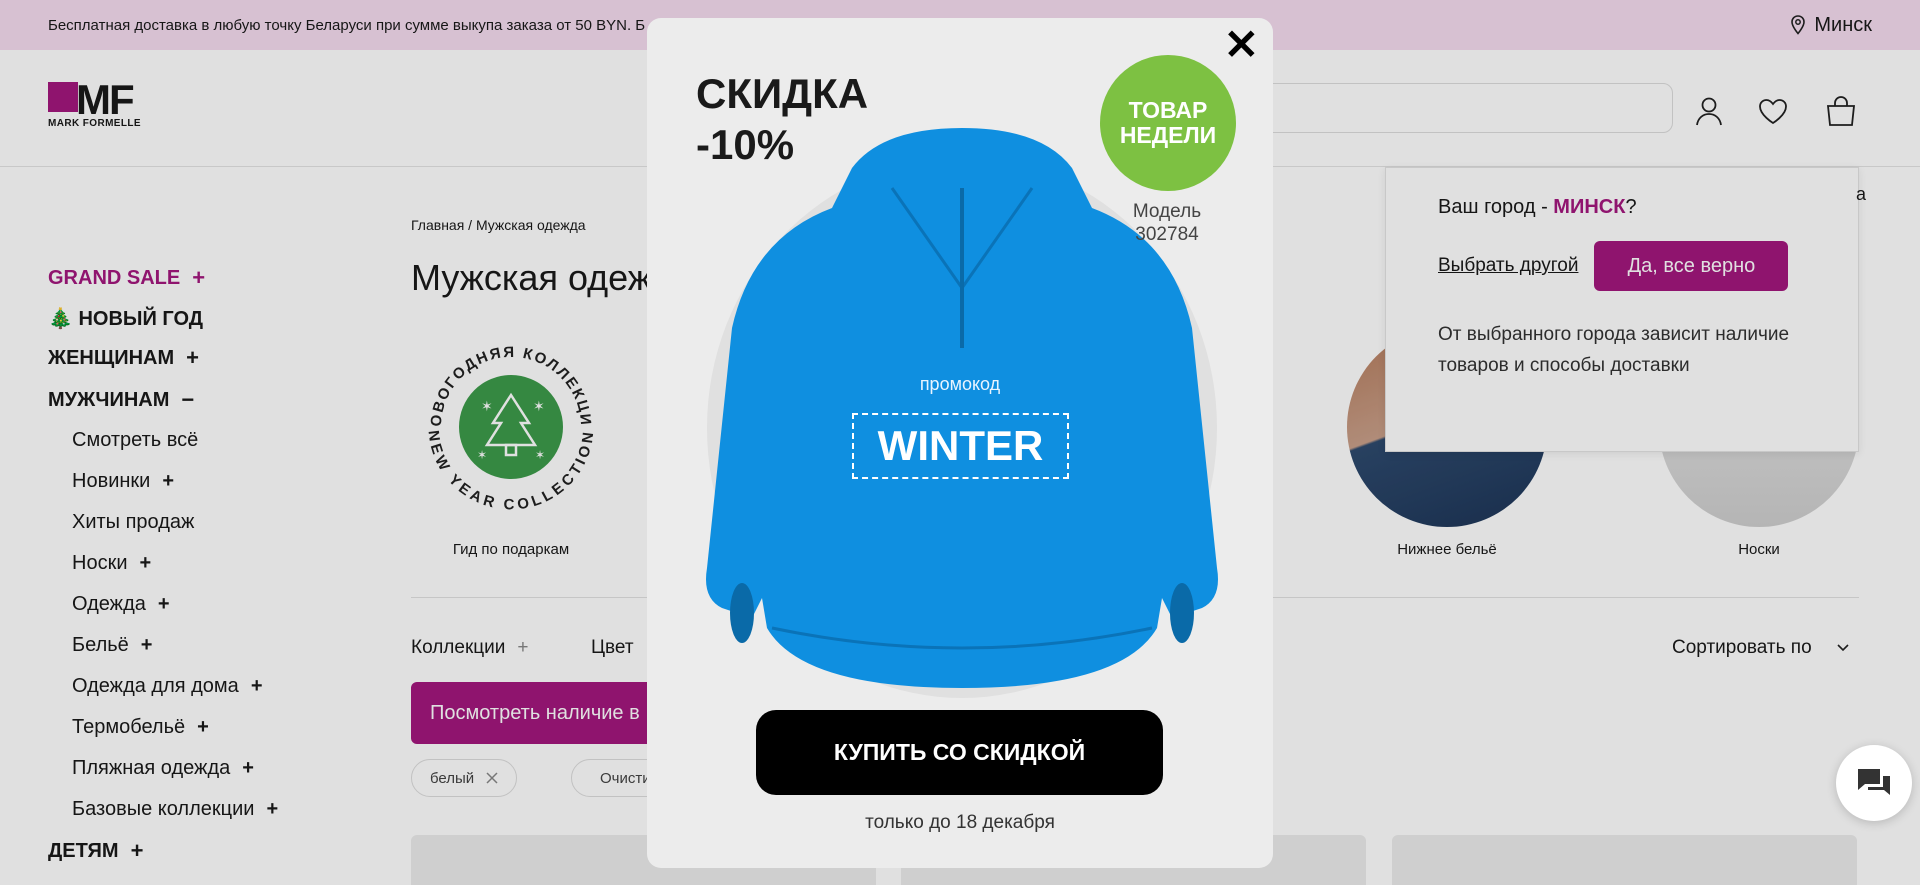 This screenshot has width=1920, height=885. I want to click on headline-line2: -10%, so click(745, 144).